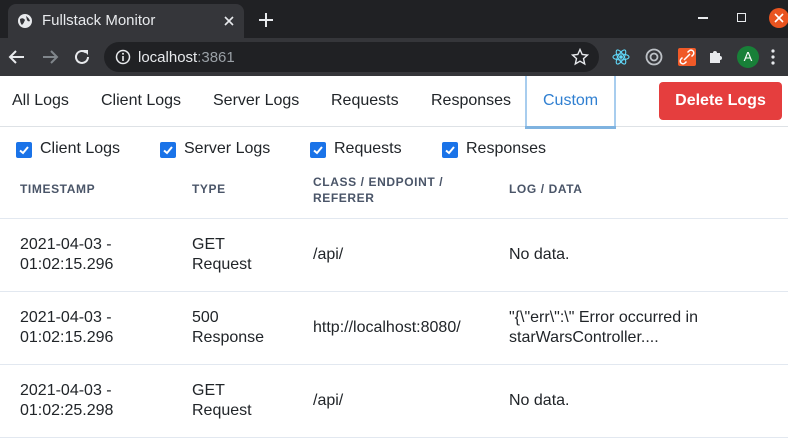 This screenshot has width=788, height=439. I want to click on tab-title: Fullstack Monitor, so click(99, 20).